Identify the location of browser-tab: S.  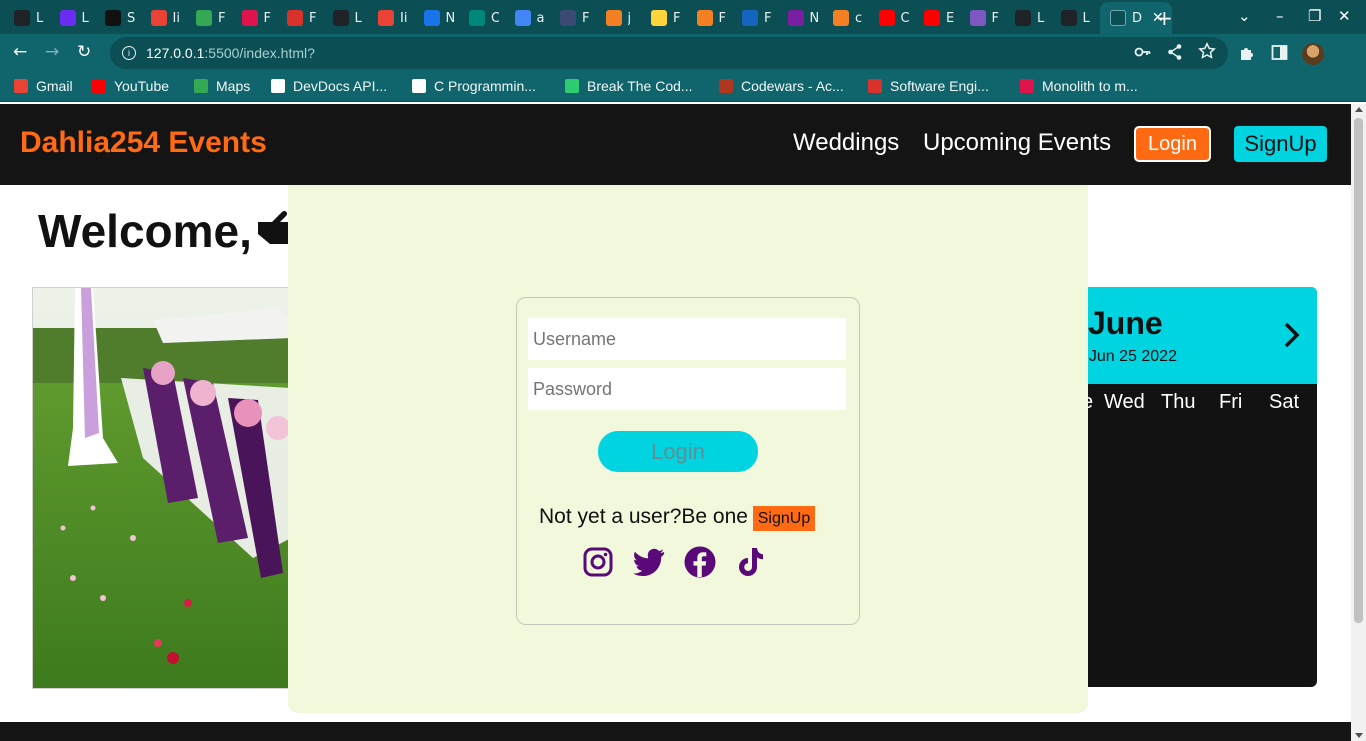
(115, 18).